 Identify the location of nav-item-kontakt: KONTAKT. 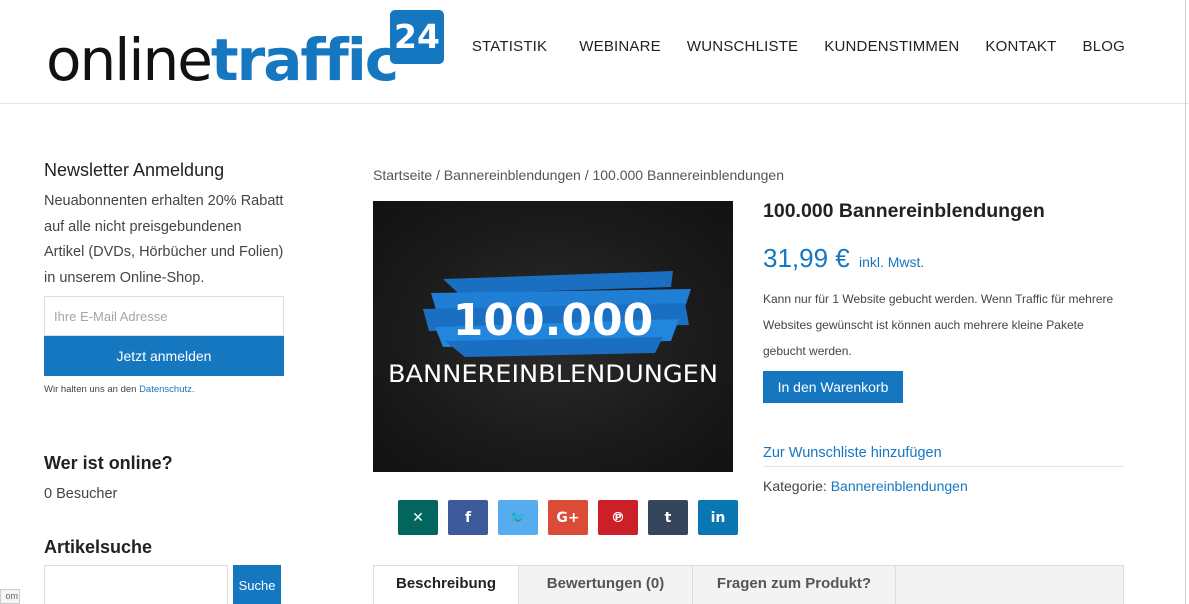
(1020, 46).